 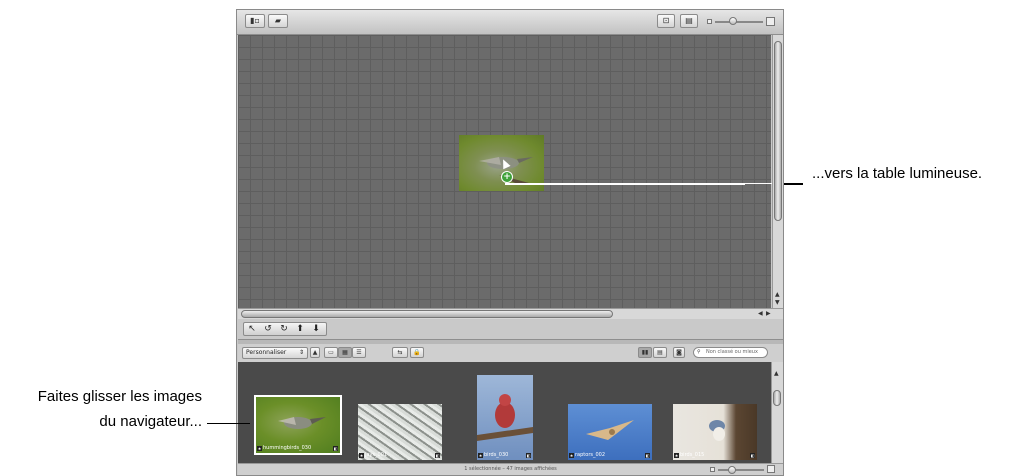 I want to click on tool-group: ↖ ↺ ↻ ⬆ ⬇, so click(x=285, y=329).